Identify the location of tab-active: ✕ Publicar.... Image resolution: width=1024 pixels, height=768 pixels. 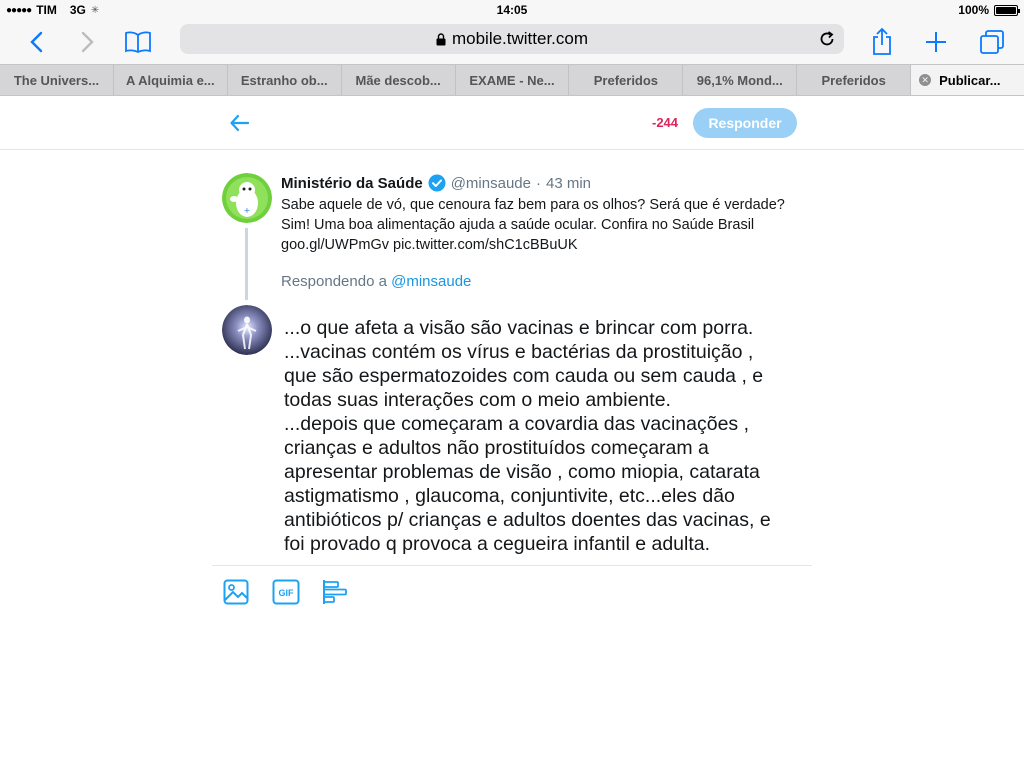
(967, 80).